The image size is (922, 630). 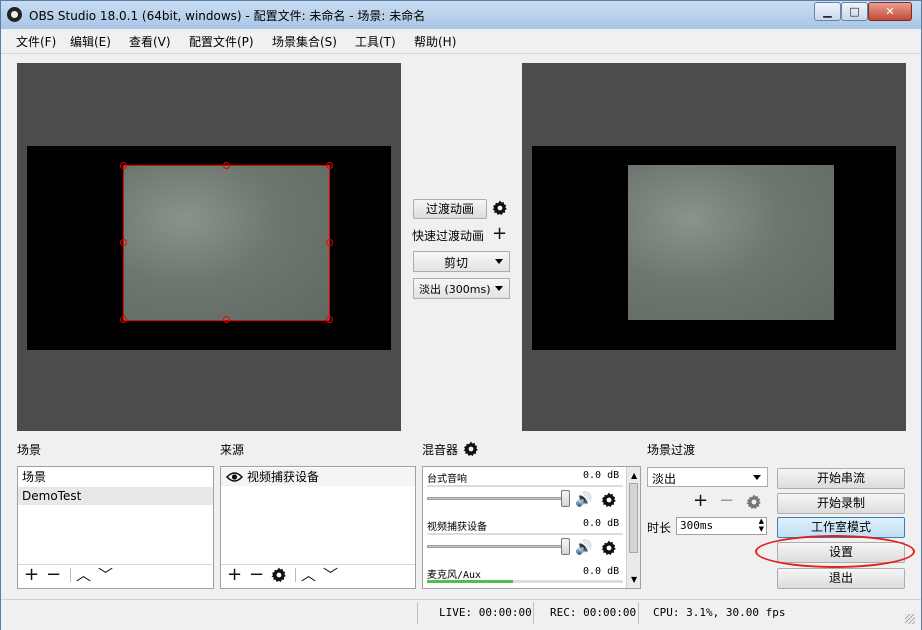 I want to click on menu-view: 查看(V), so click(x=150, y=41).